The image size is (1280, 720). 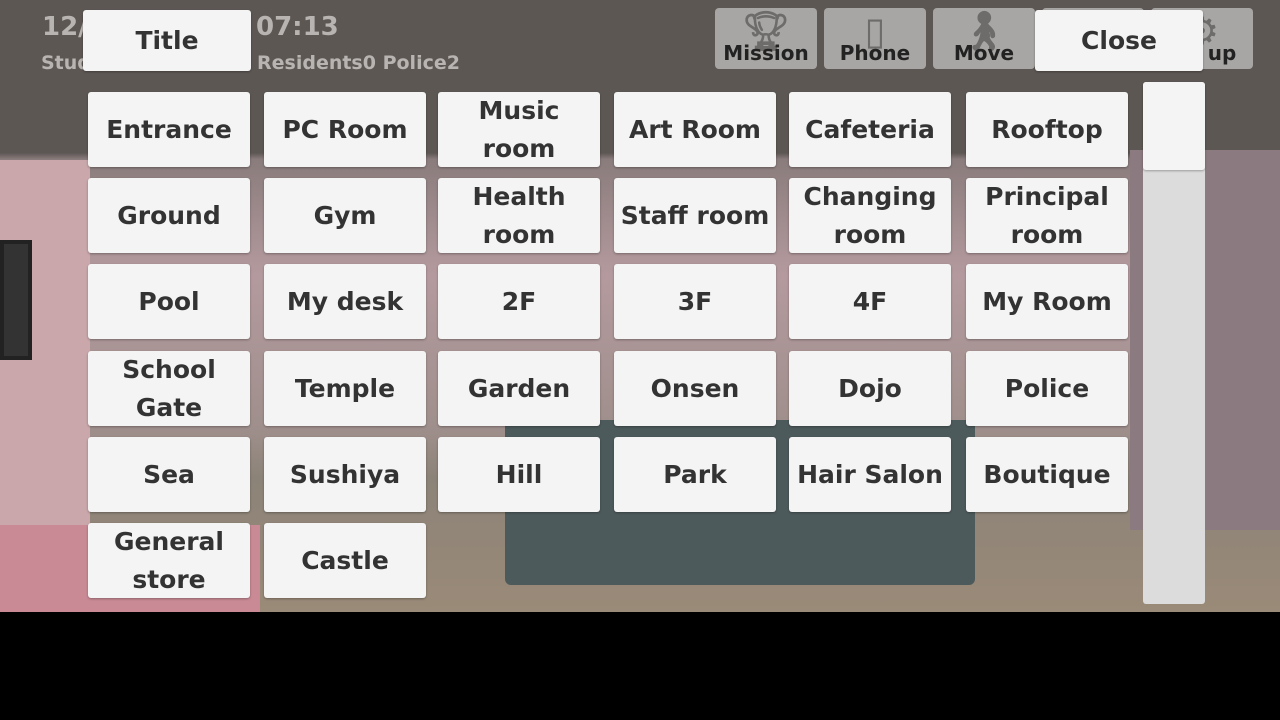 What do you see at coordinates (345, 388) in the screenshot?
I see `location-button: Temple` at bounding box center [345, 388].